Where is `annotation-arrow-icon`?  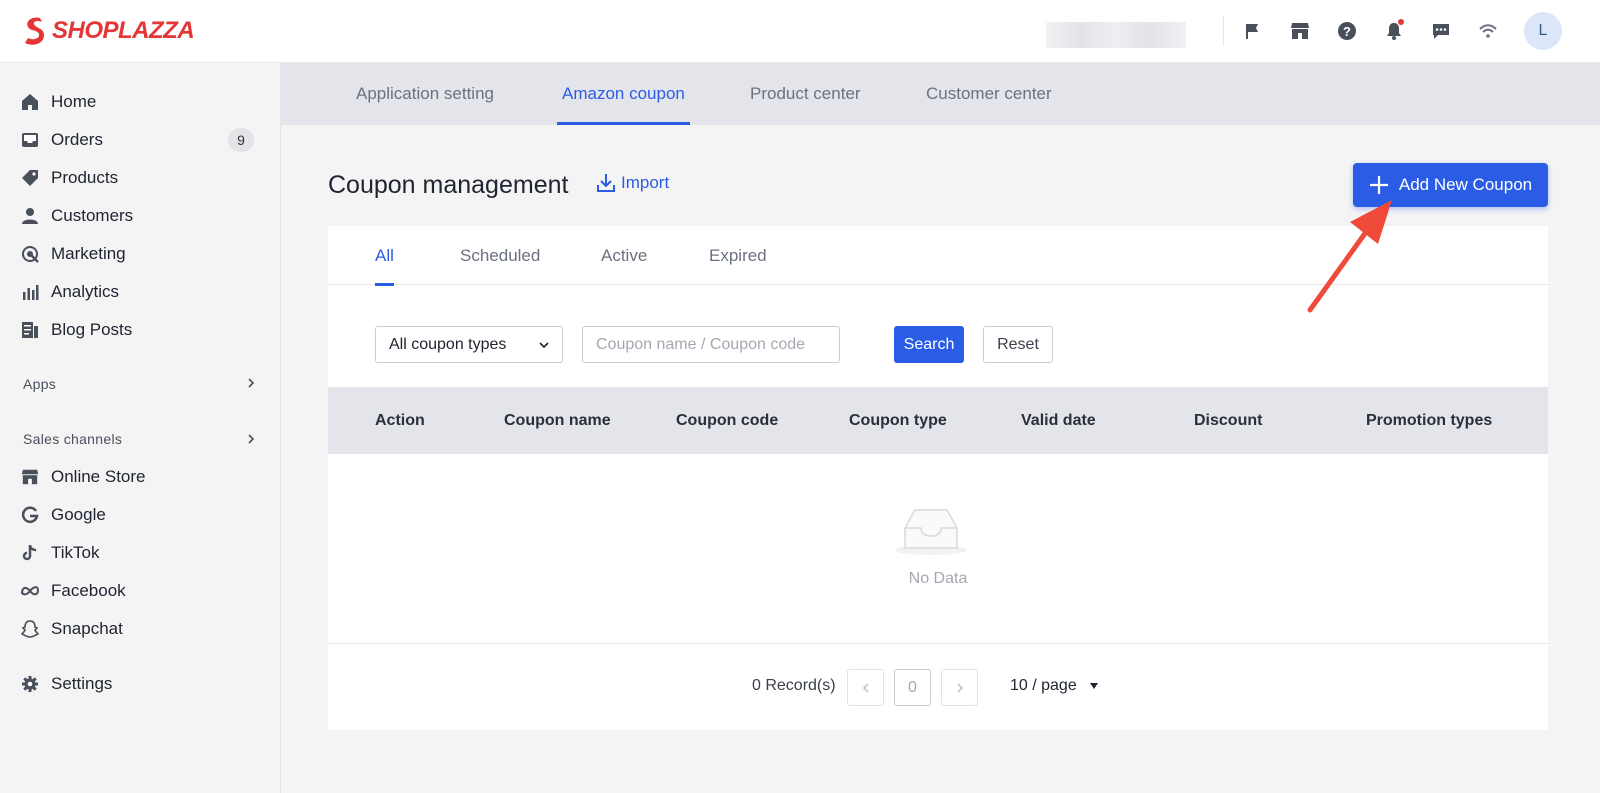
annotation-arrow-icon is located at coordinates (1349, 256).